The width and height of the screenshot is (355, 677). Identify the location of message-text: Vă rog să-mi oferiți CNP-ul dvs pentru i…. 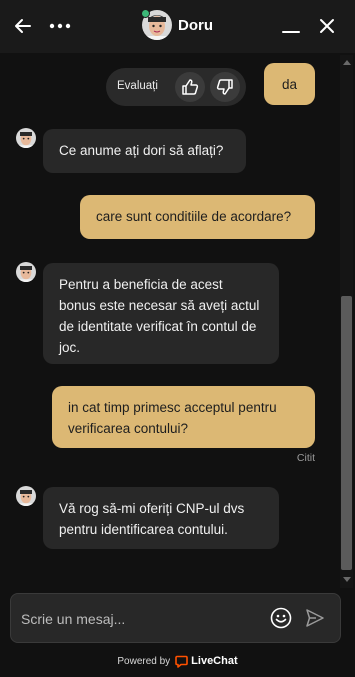
(152, 519).